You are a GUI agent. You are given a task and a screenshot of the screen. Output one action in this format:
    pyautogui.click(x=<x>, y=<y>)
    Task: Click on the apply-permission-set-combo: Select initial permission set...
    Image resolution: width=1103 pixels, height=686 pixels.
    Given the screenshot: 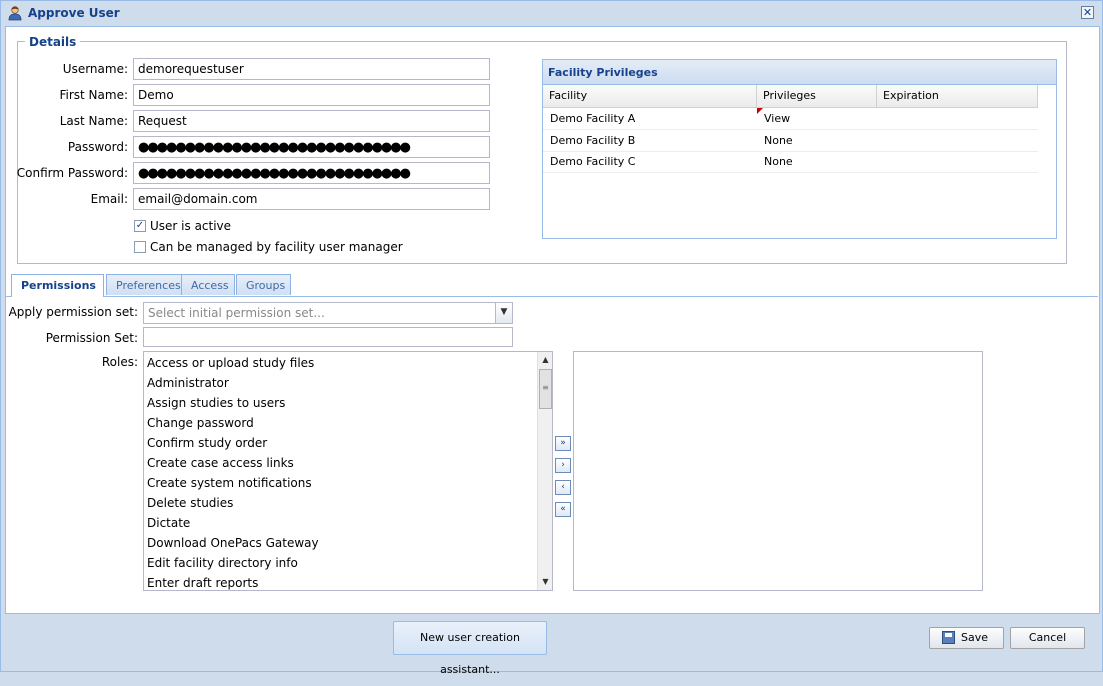 What is the action you would take?
    pyautogui.click(x=328, y=313)
    